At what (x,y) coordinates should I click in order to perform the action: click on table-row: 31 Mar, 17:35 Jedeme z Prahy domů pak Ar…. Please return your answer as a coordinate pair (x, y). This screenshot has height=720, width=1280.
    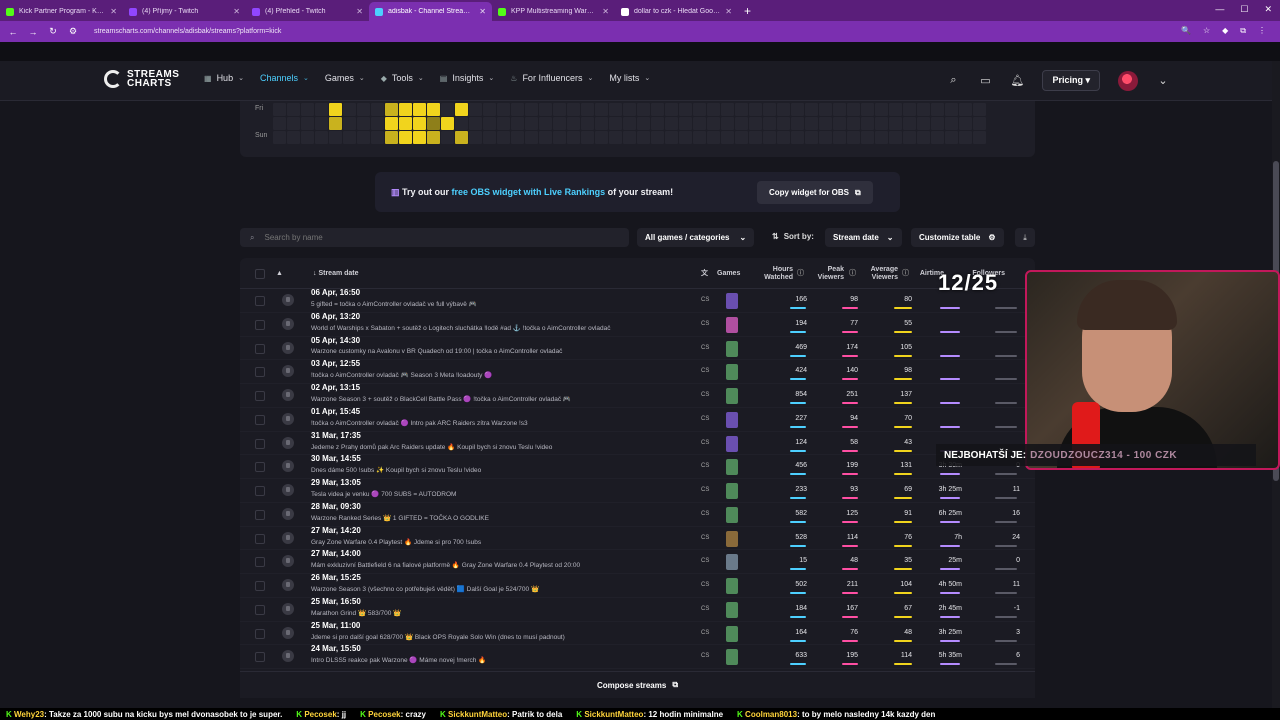
    Looking at the image, I should click on (637, 443).